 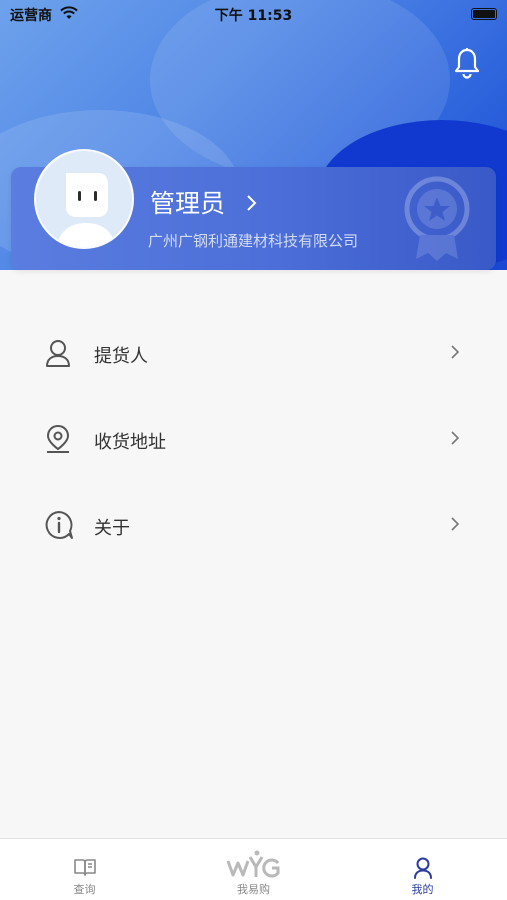 I want to click on book-icon, so click(x=85, y=869).